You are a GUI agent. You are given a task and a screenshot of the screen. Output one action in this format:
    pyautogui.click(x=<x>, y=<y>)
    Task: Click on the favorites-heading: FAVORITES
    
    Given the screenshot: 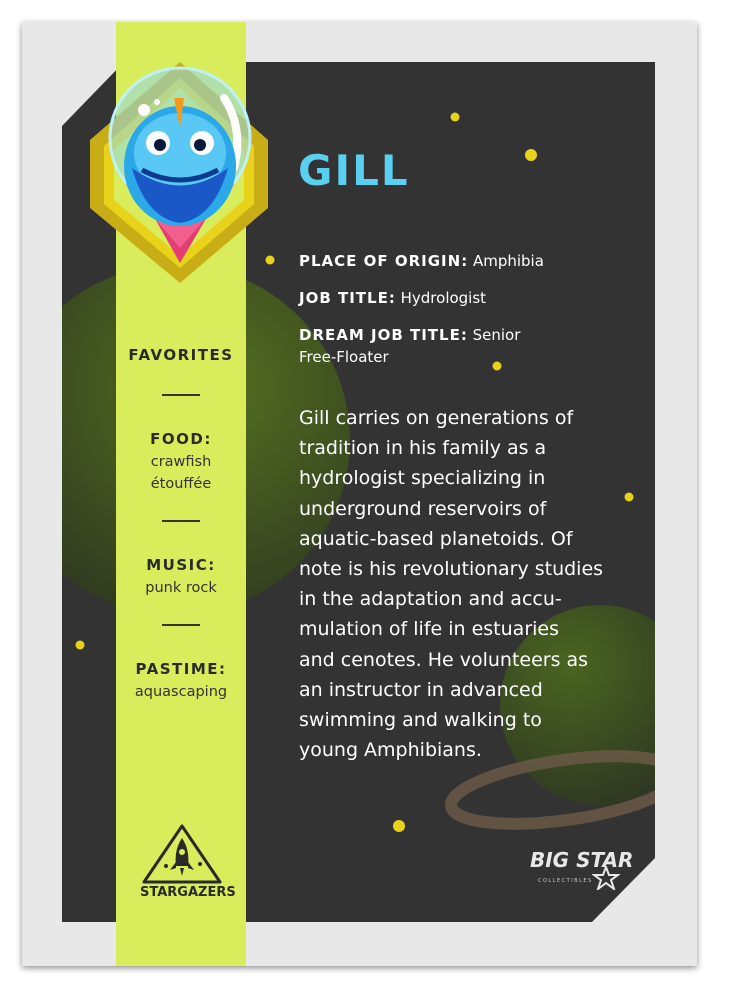 What is the action you would take?
    pyautogui.click(x=181, y=355)
    